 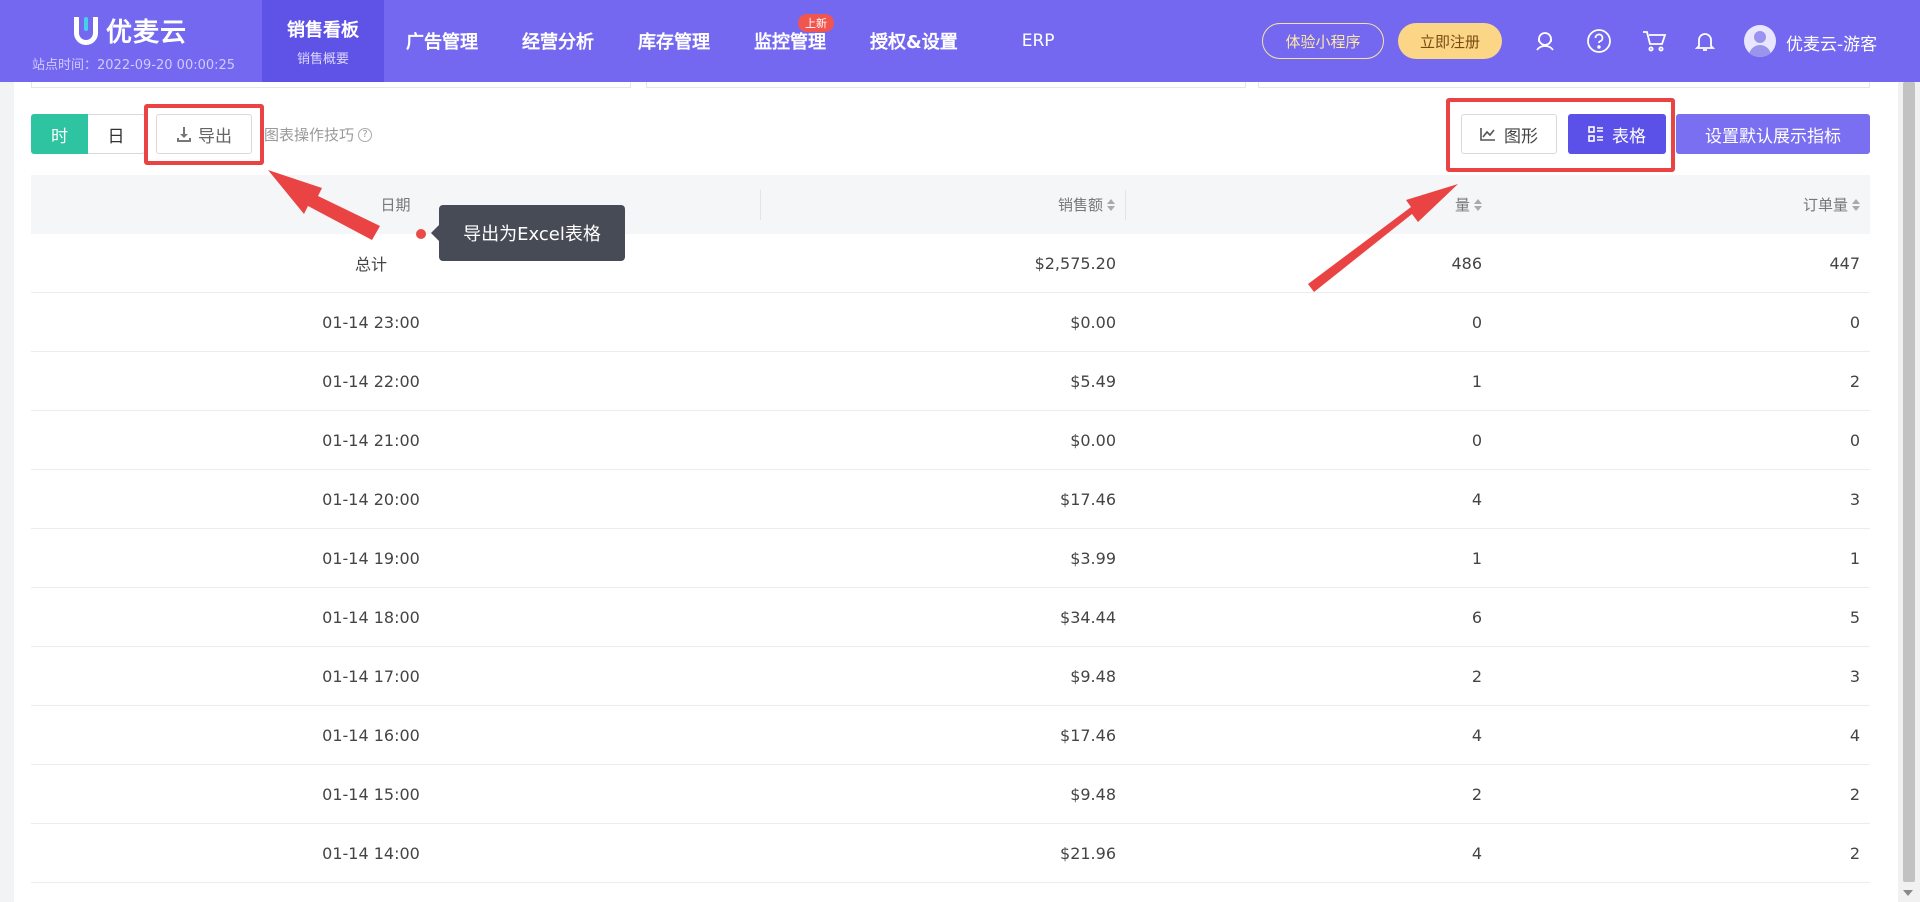 I want to click on nav-item-sales-board: 销售看板 销售概要, so click(x=323, y=41).